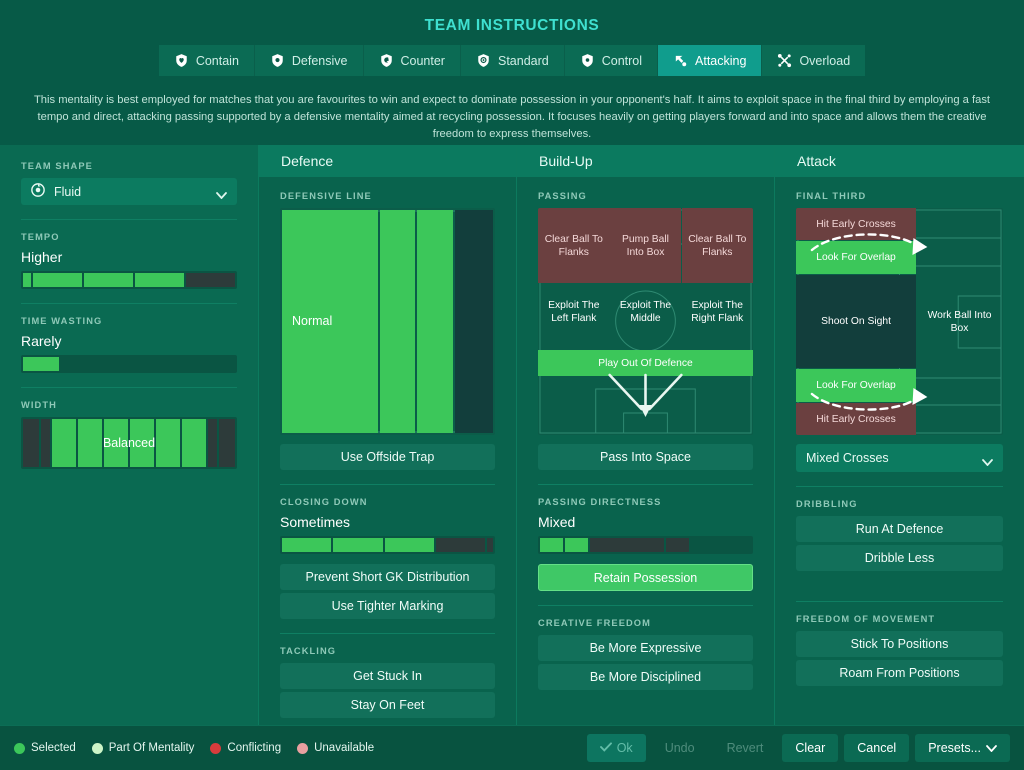  I want to click on final-third-zone-work-ball-into-box: Work Ball Into Box, so click(959, 321).